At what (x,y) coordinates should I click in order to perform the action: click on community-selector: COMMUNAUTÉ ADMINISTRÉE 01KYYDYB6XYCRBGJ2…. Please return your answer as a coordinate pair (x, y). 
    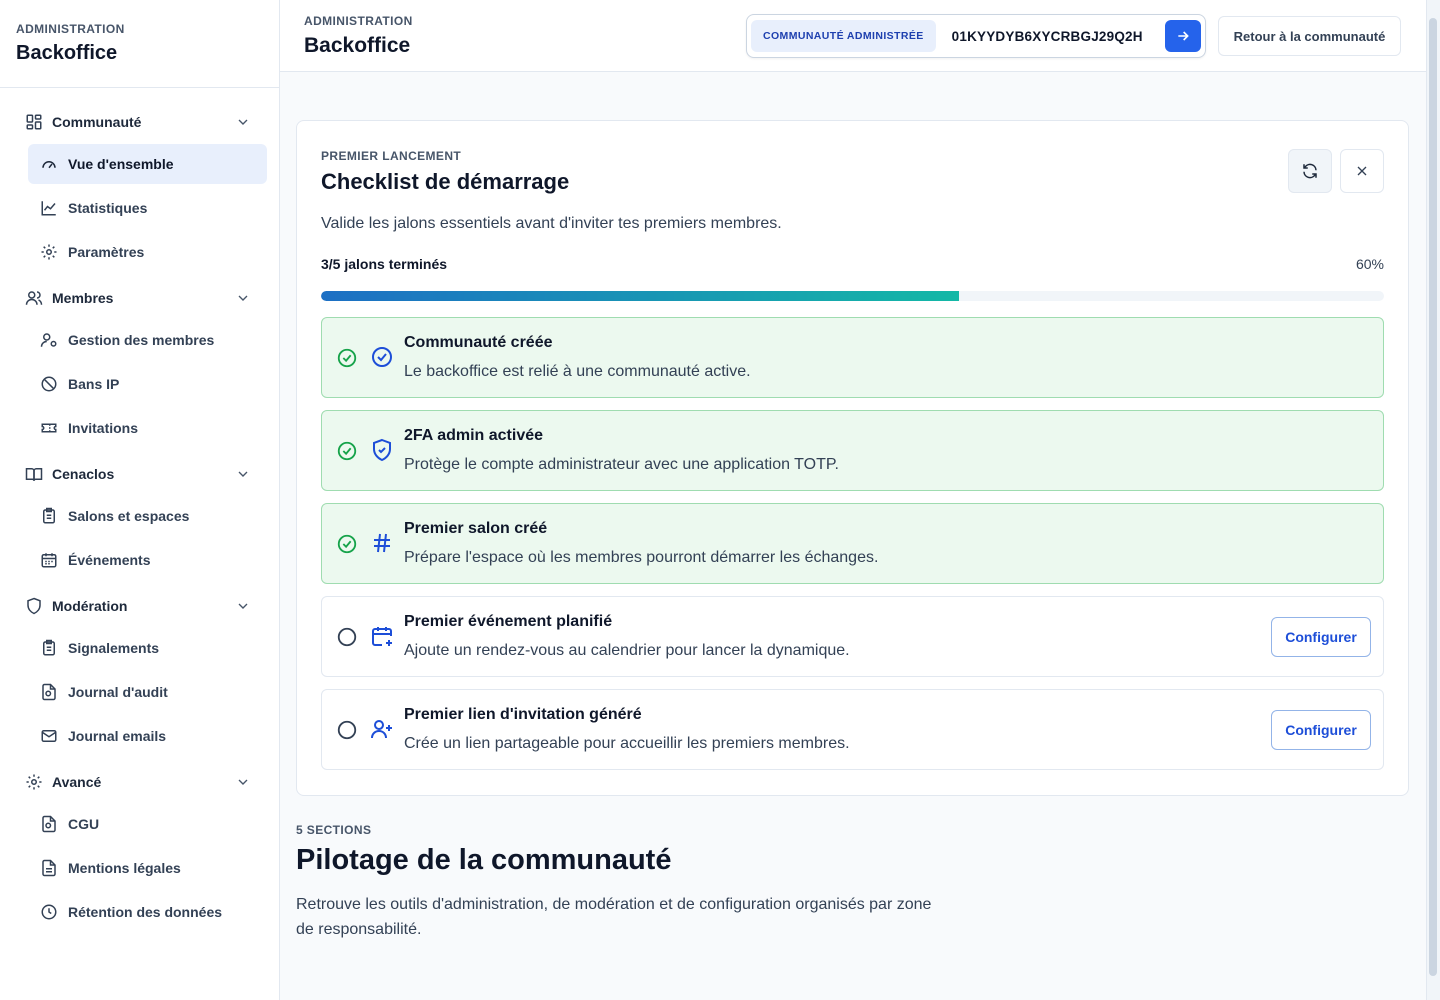
    Looking at the image, I should click on (976, 36).